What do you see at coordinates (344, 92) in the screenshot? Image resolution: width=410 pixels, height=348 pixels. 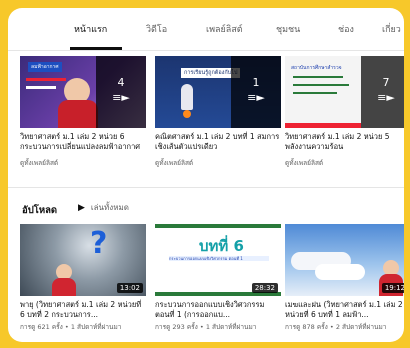 I see `playlist-thumbnail: สถาบันการศึกษาสำรวจ 7 ≡►` at bounding box center [344, 92].